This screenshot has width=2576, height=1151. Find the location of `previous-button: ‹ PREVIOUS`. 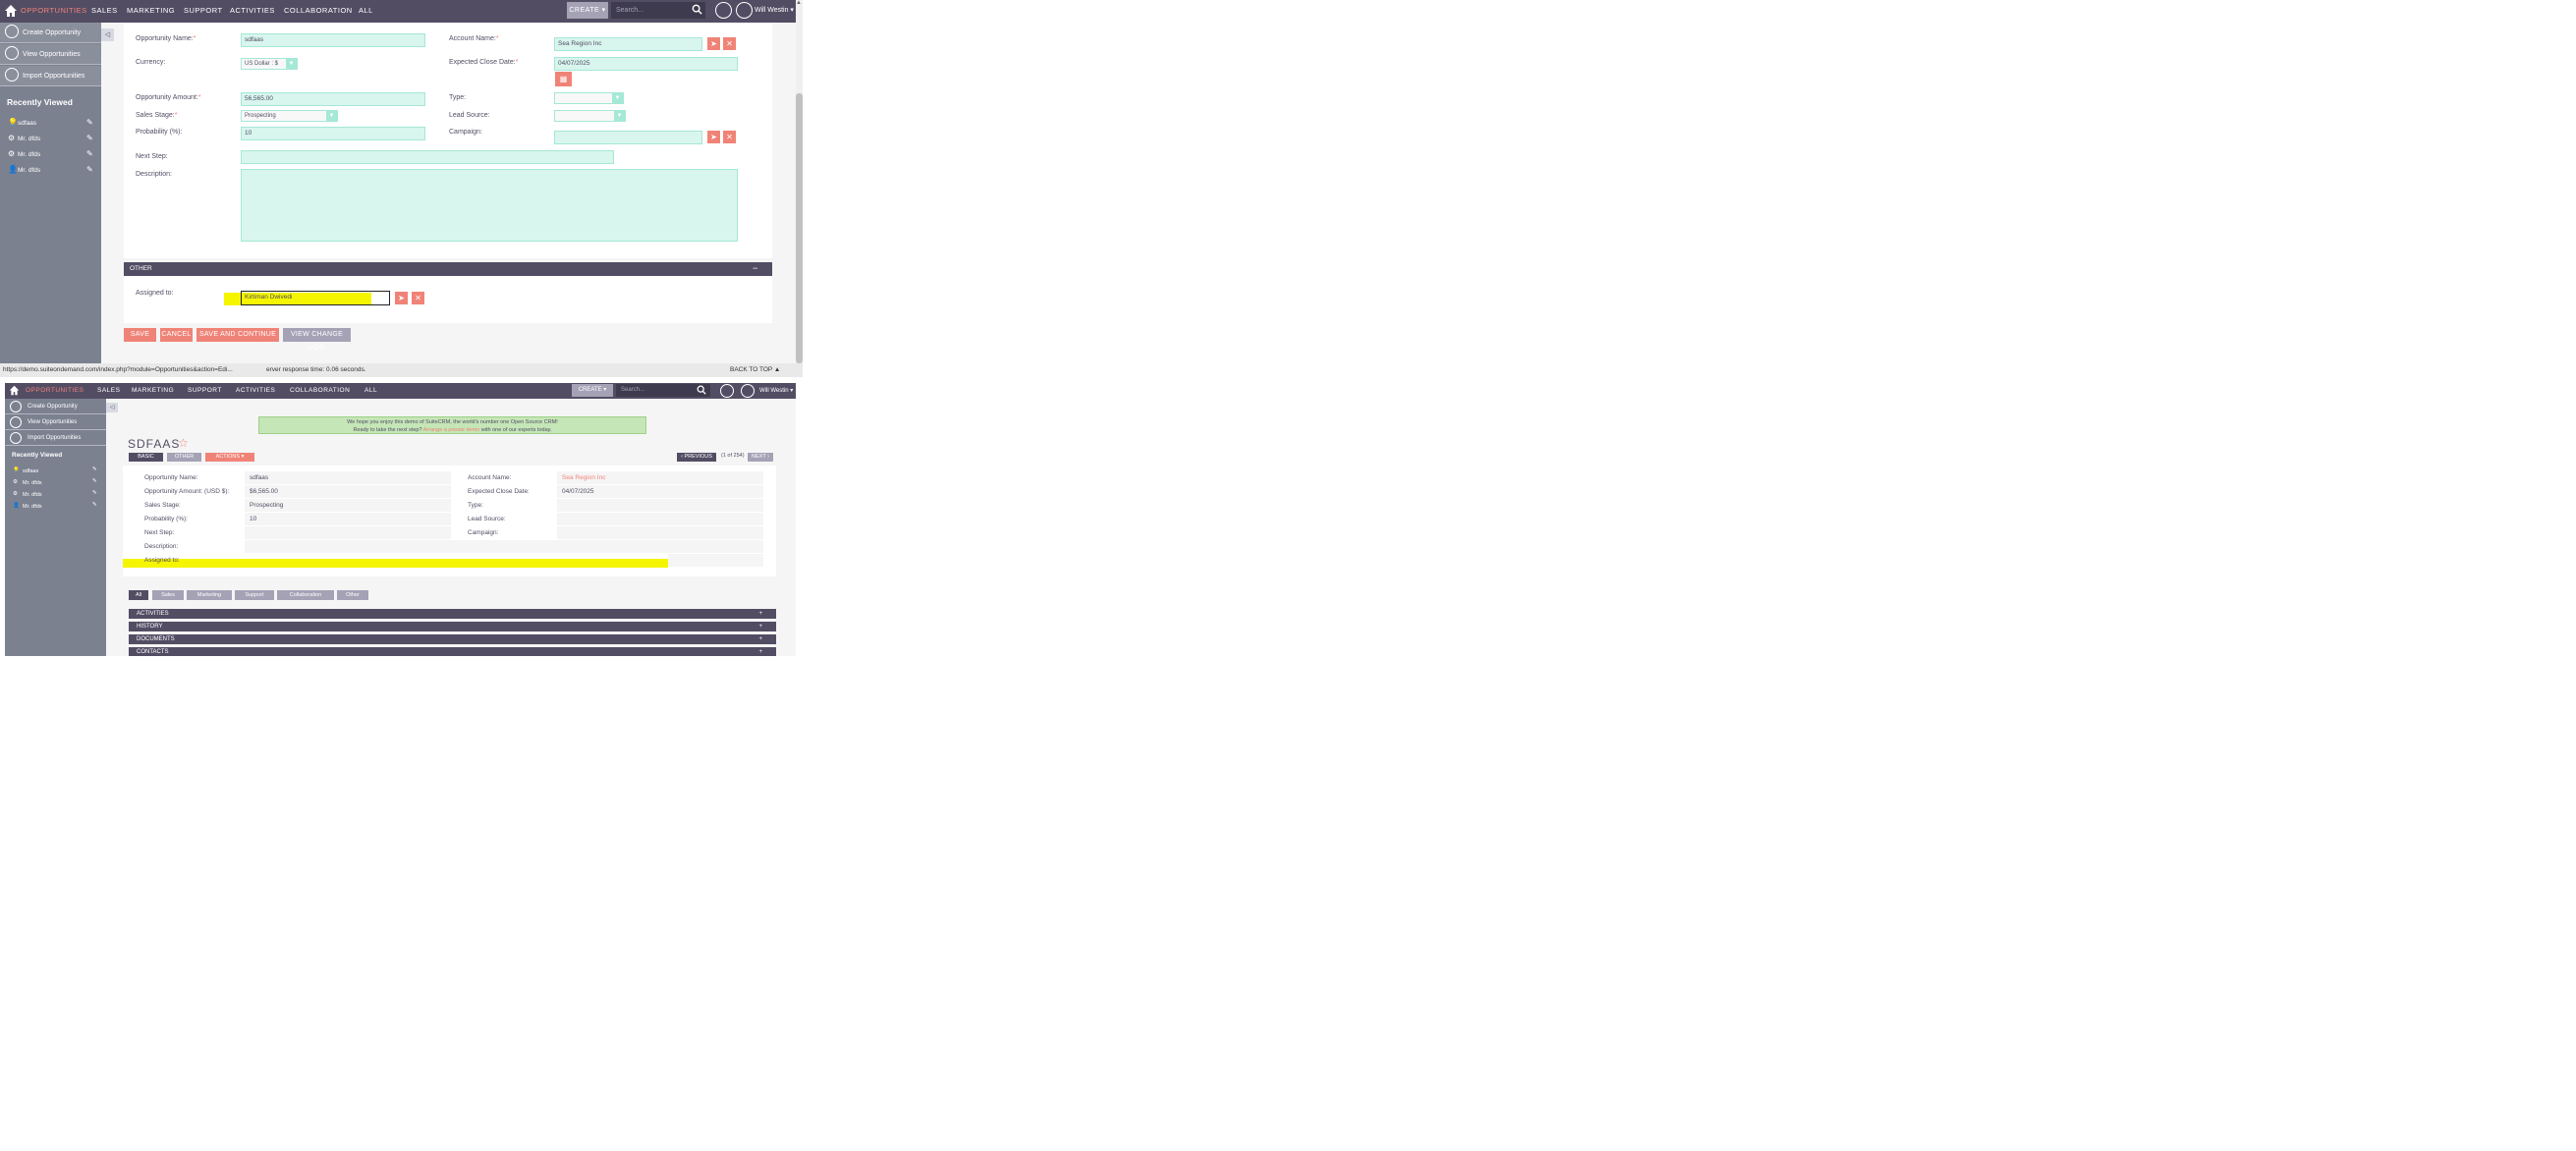

previous-button: ‹ PREVIOUS is located at coordinates (696, 458).